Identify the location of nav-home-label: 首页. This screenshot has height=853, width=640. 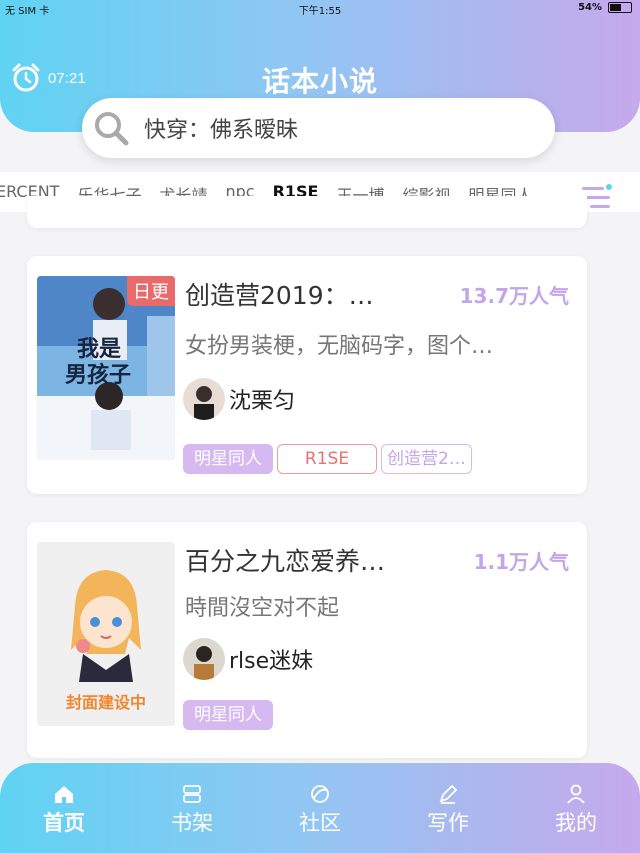
(64, 823).